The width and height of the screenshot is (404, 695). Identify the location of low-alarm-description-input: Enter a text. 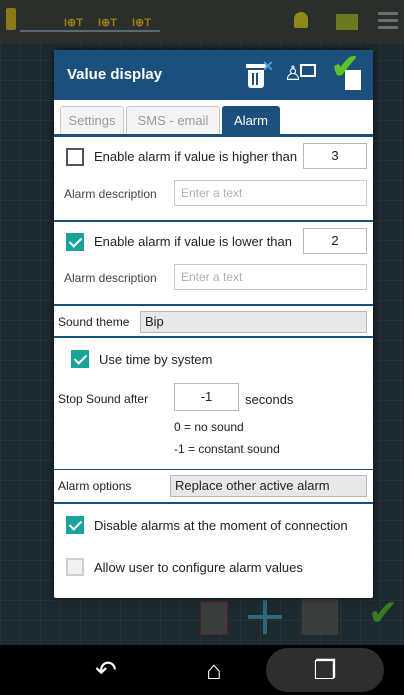
(270, 277).